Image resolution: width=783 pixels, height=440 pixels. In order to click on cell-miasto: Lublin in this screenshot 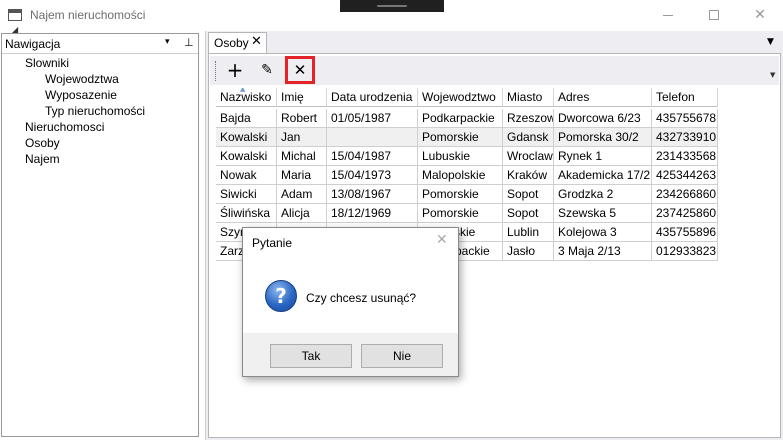, I will do `click(528, 232)`.